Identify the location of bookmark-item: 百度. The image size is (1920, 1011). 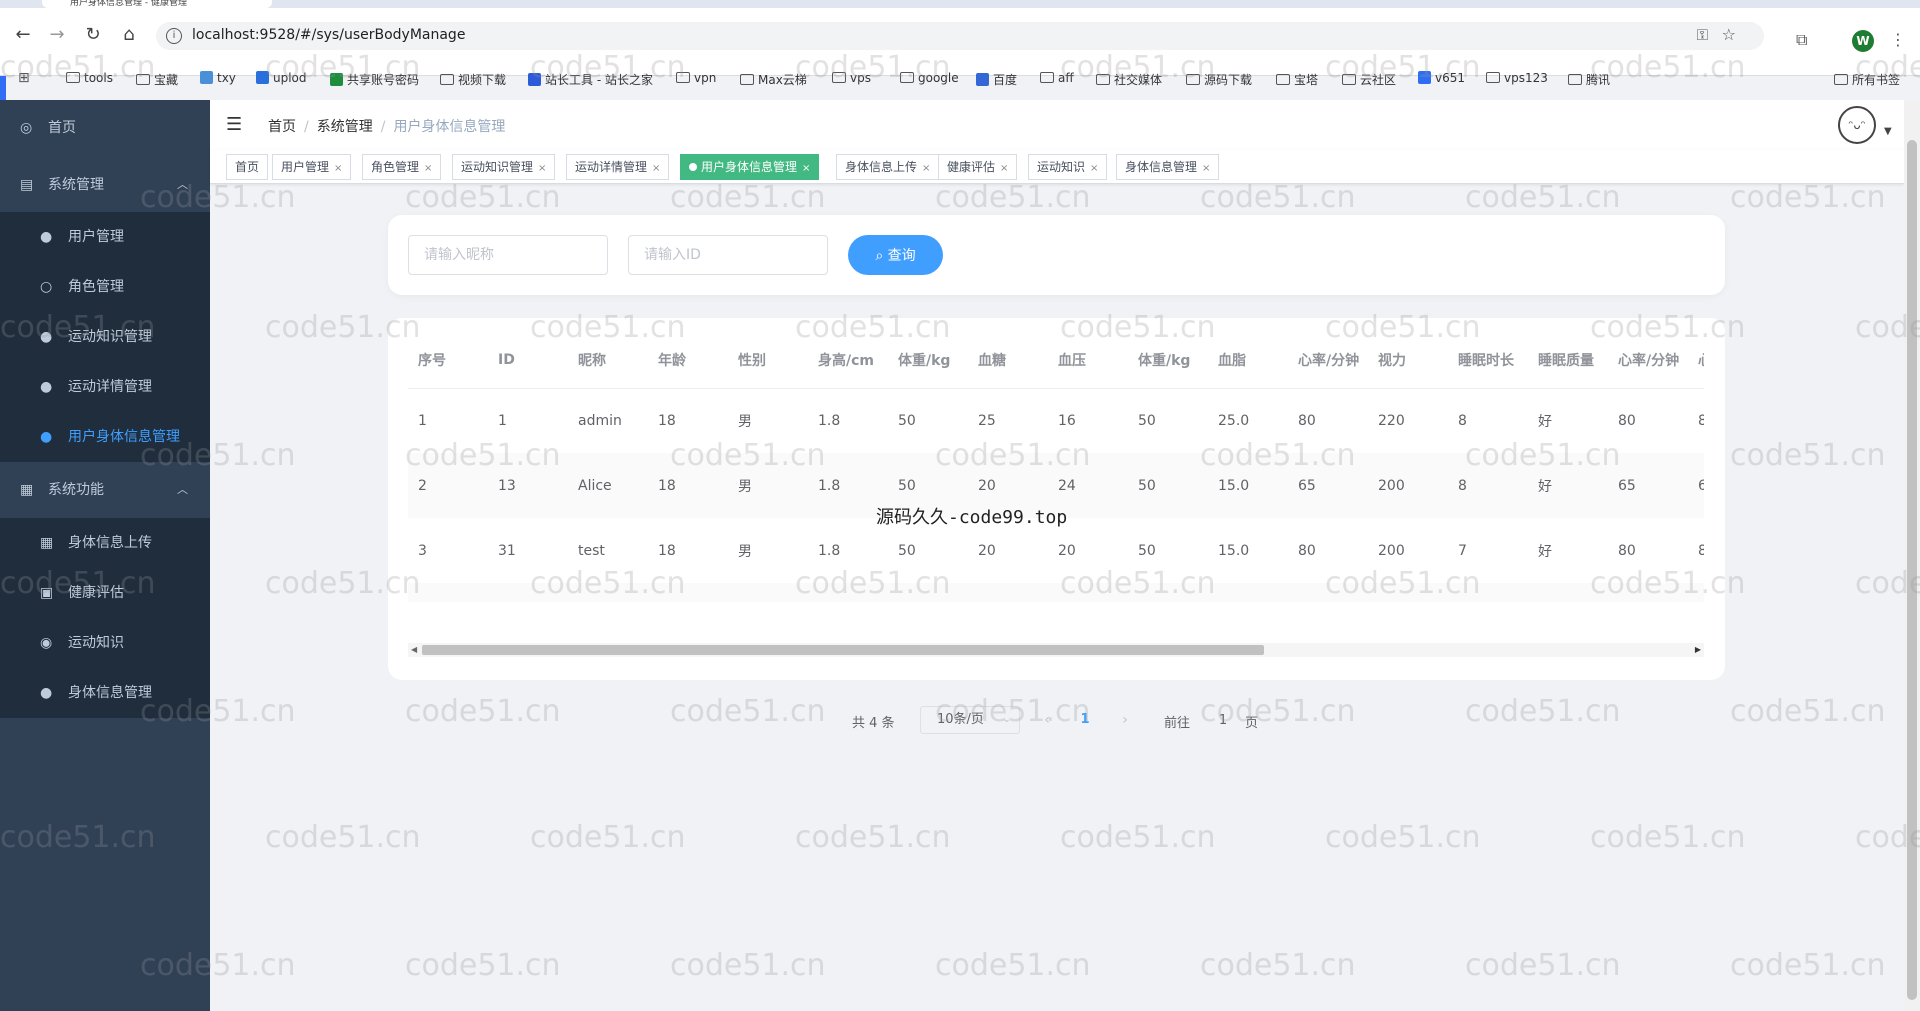
(996, 79).